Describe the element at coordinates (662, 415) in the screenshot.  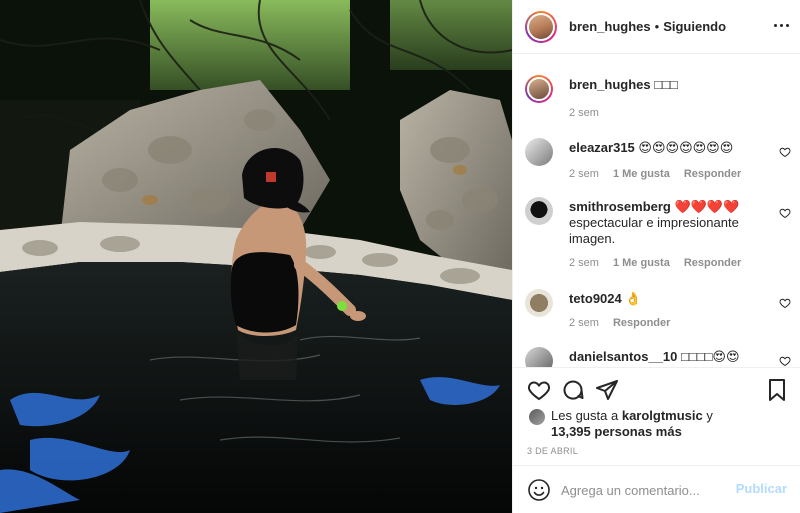
I see `liker-username: karolgtmusic` at that location.